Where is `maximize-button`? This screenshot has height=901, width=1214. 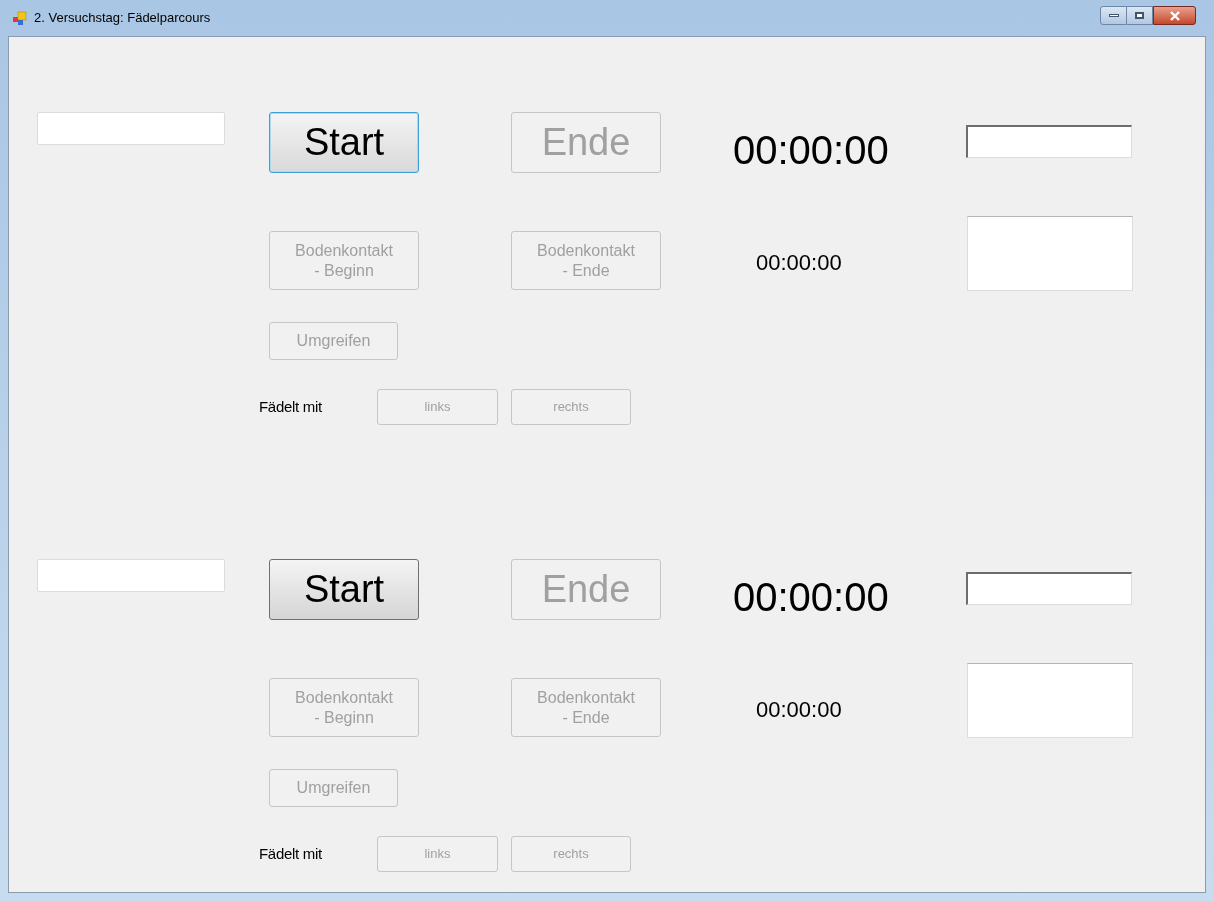 maximize-button is located at coordinates (1140, 15).